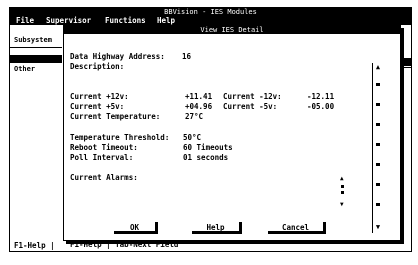 Image resolution: width=418 pixels, height=265 pixels. I want to click on status-hint: F1-Help |, so click(34, 245).